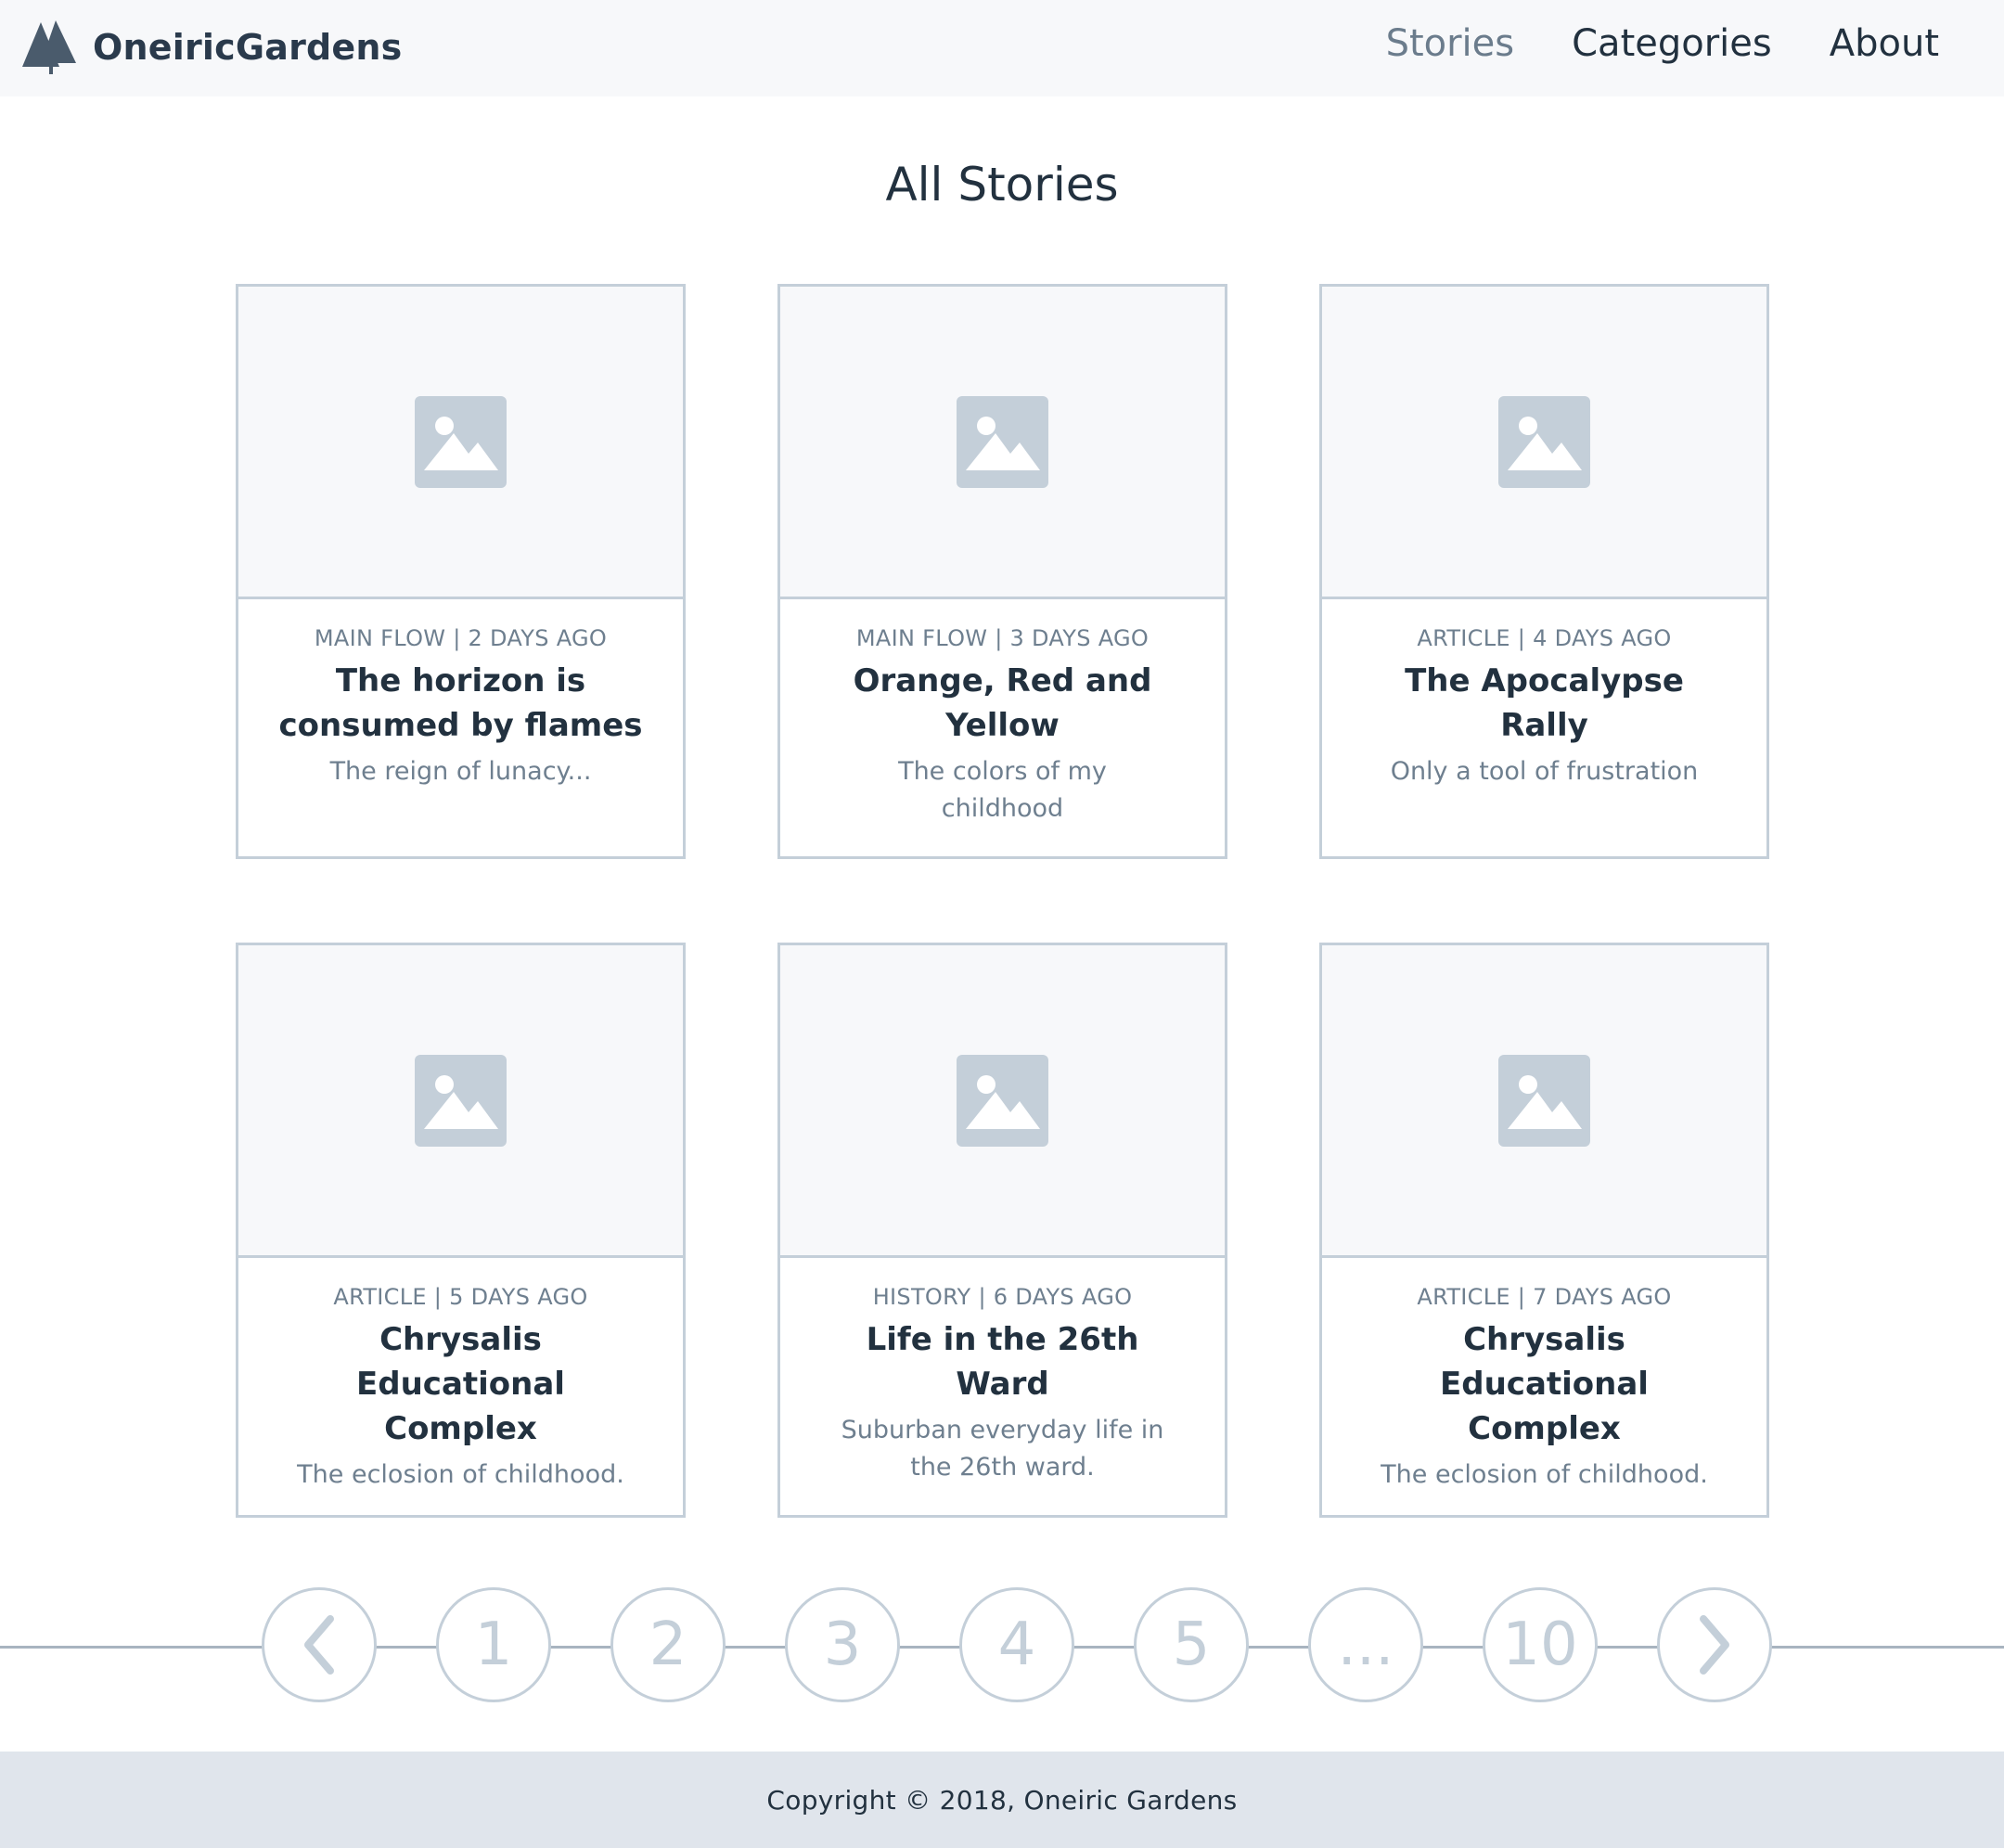 The image size is (2004, 1848). I want to click on chevron-right-icon, so click(1715, 1645).